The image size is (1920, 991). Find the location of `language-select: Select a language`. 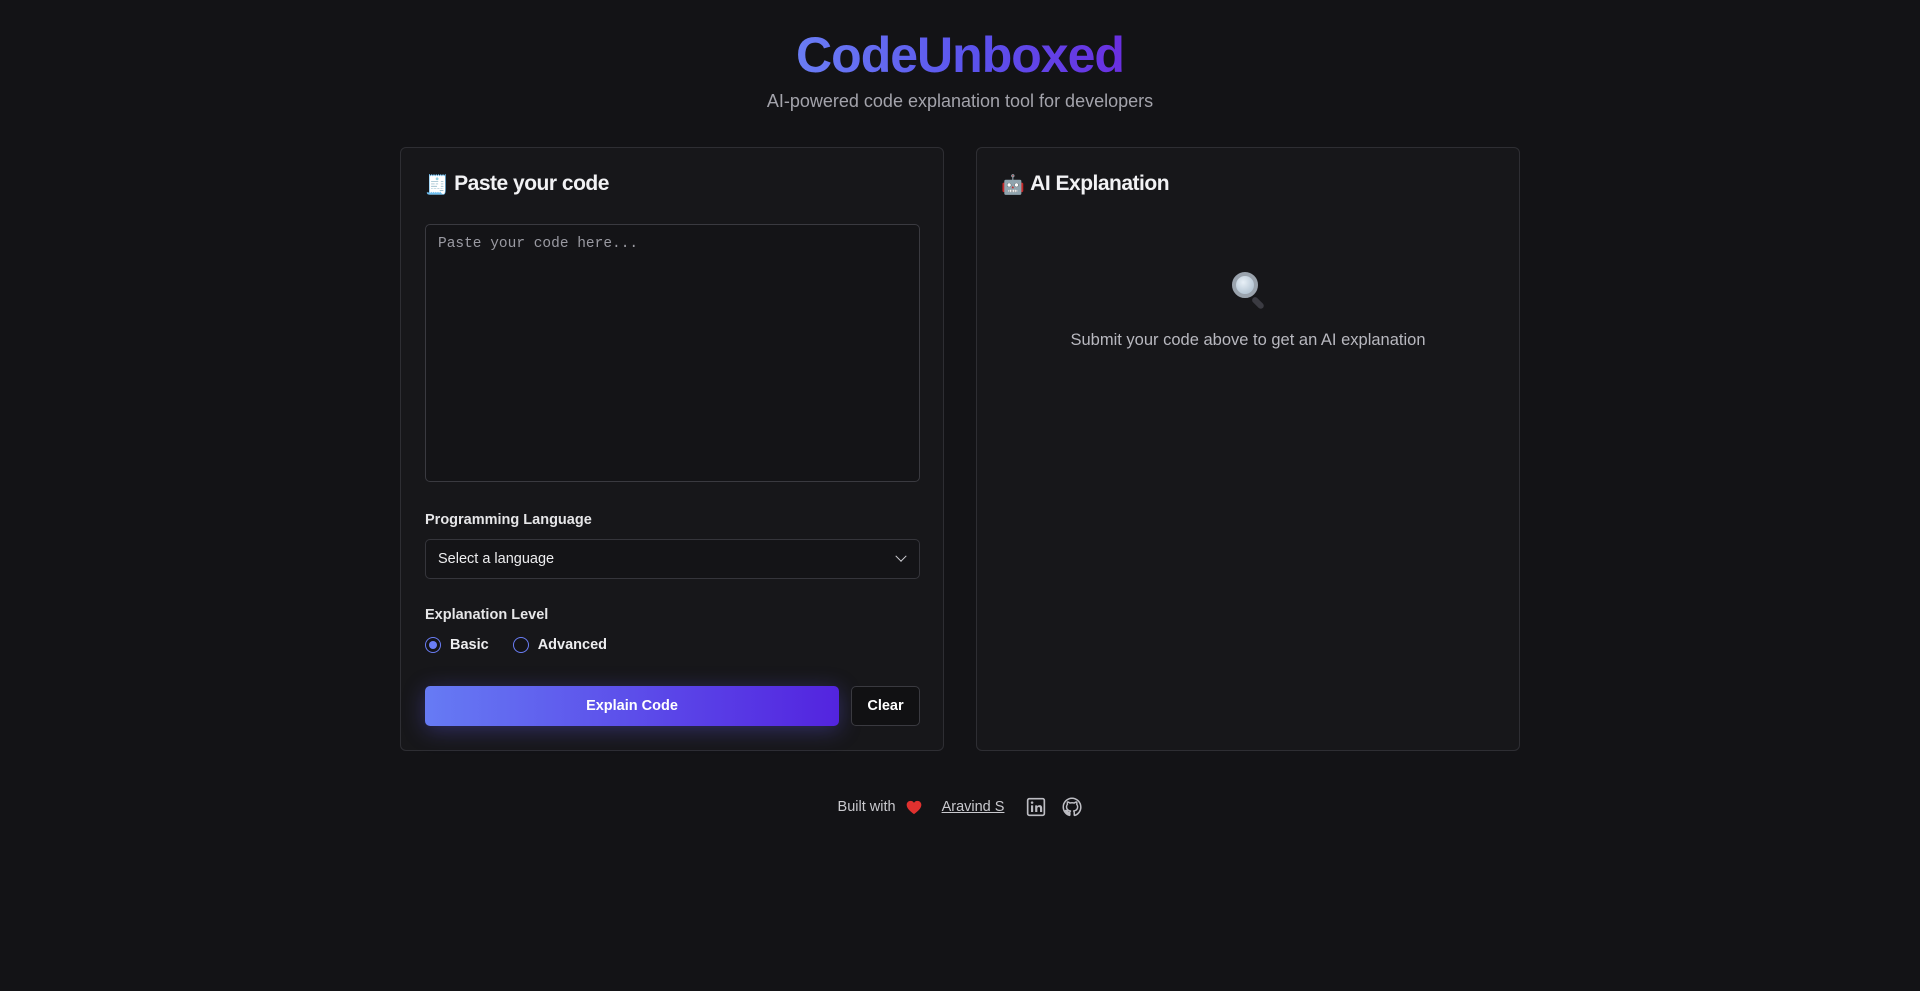

language-select: Select a language is located at coordinates (672, 559).